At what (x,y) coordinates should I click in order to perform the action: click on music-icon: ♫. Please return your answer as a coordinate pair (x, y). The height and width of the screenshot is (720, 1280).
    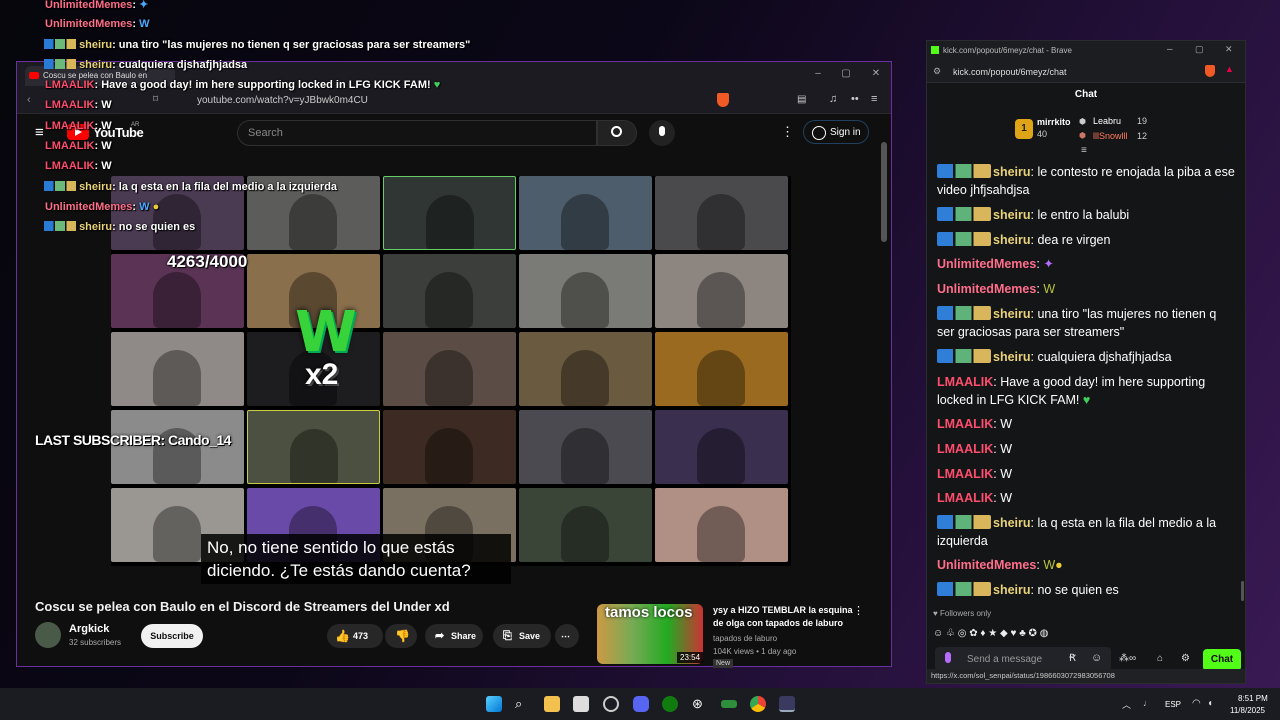
    Looking at the image, I should click on (833, 99).